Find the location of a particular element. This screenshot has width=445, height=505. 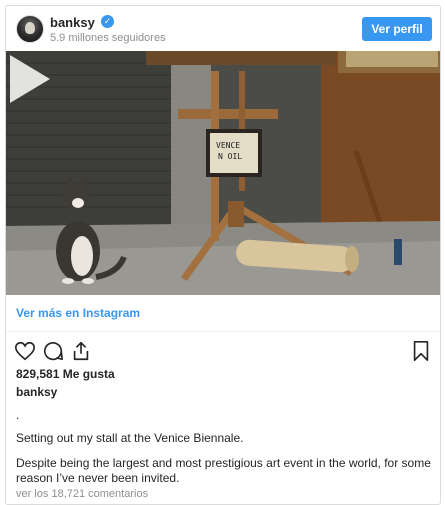

verified-badge-icon: ✓ is located at coordinates (107, 21).